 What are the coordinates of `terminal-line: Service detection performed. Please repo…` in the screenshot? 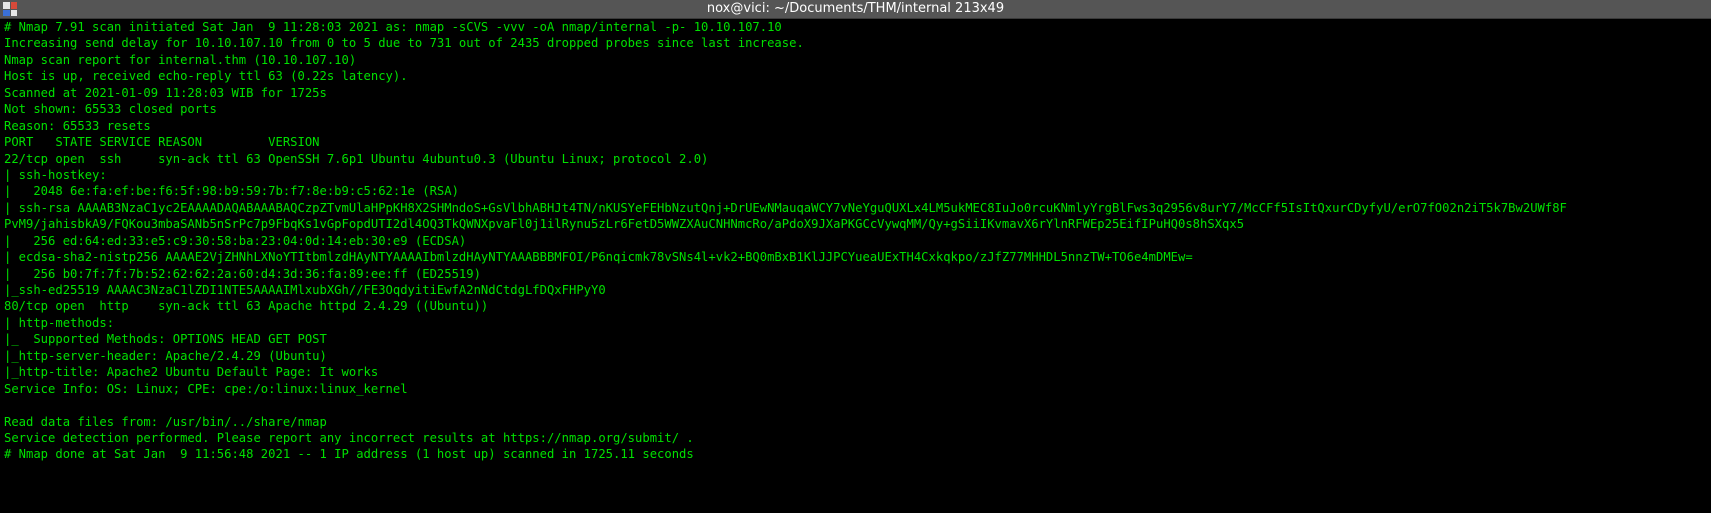 It's located at (349, 437).